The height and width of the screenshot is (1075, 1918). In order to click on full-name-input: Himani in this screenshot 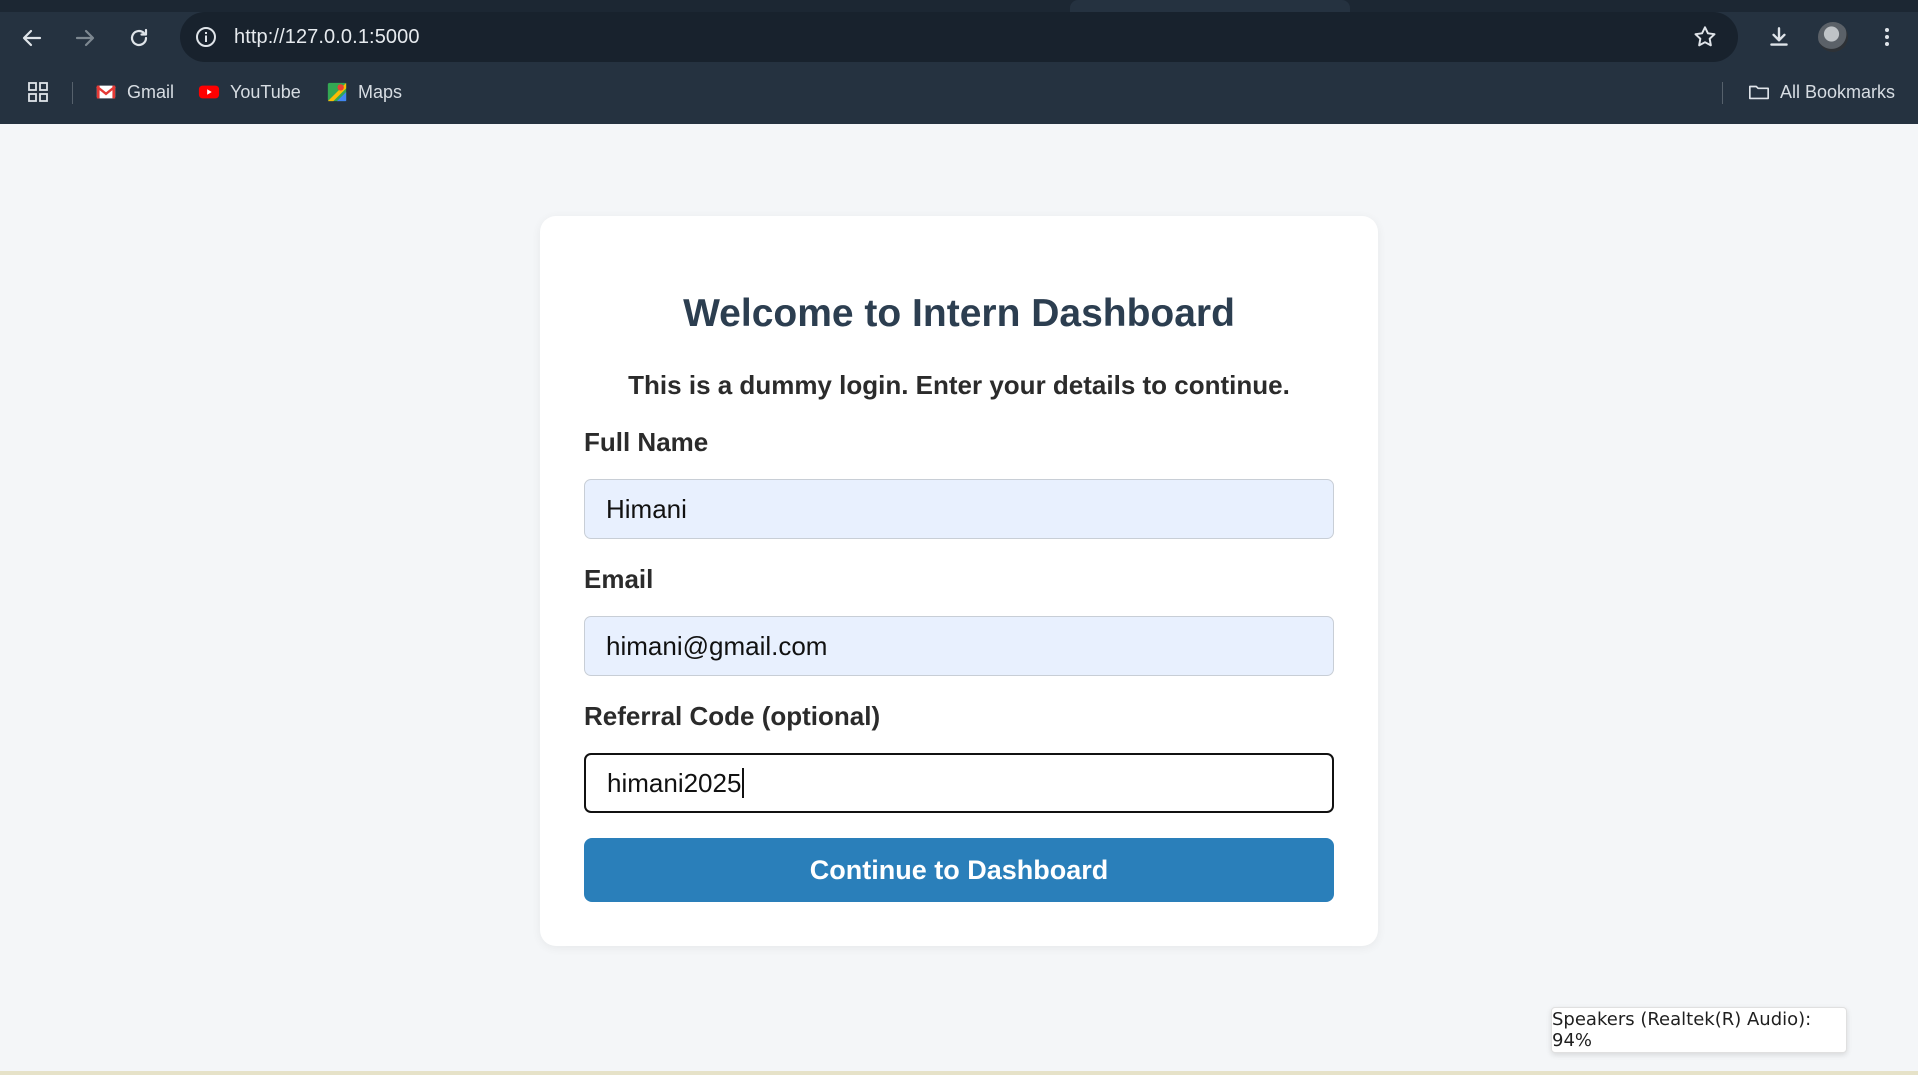, I will do `click(959, 509)`.